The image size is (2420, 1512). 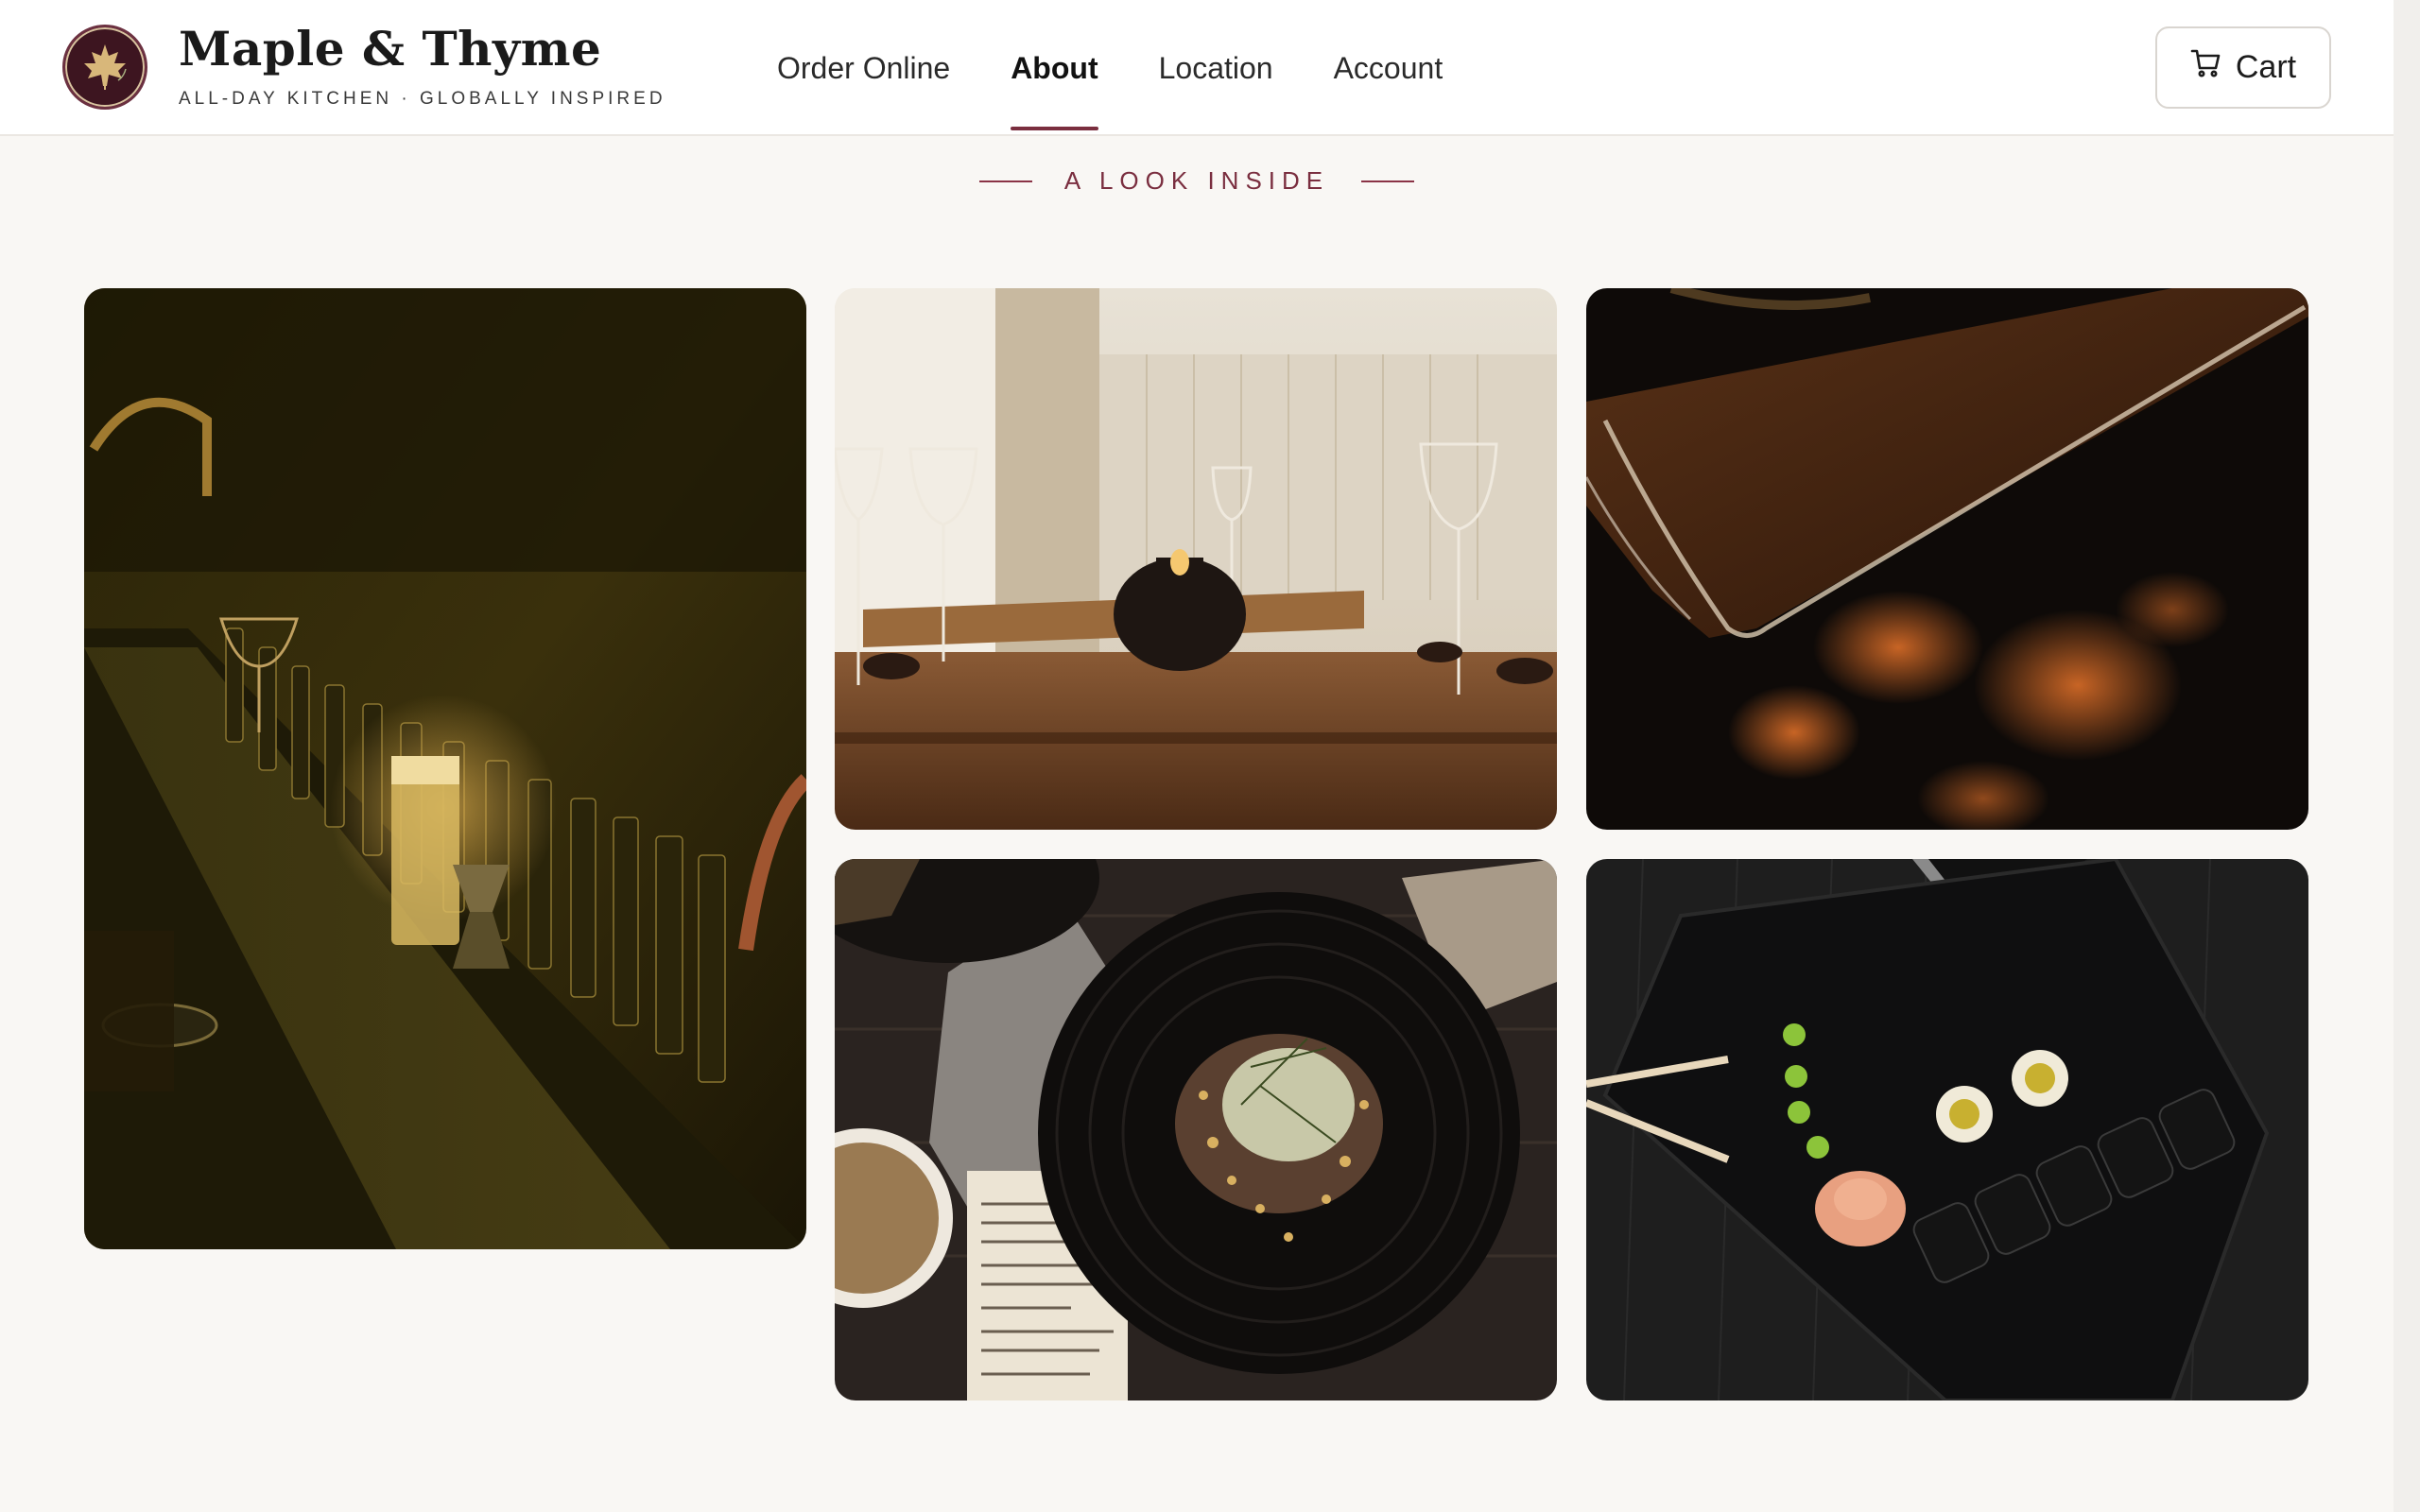 What do you see at coordinates (1196, 1129) in the screenshot?
I see `gallery-photo-dish` at bounding box center [1196, 1129].